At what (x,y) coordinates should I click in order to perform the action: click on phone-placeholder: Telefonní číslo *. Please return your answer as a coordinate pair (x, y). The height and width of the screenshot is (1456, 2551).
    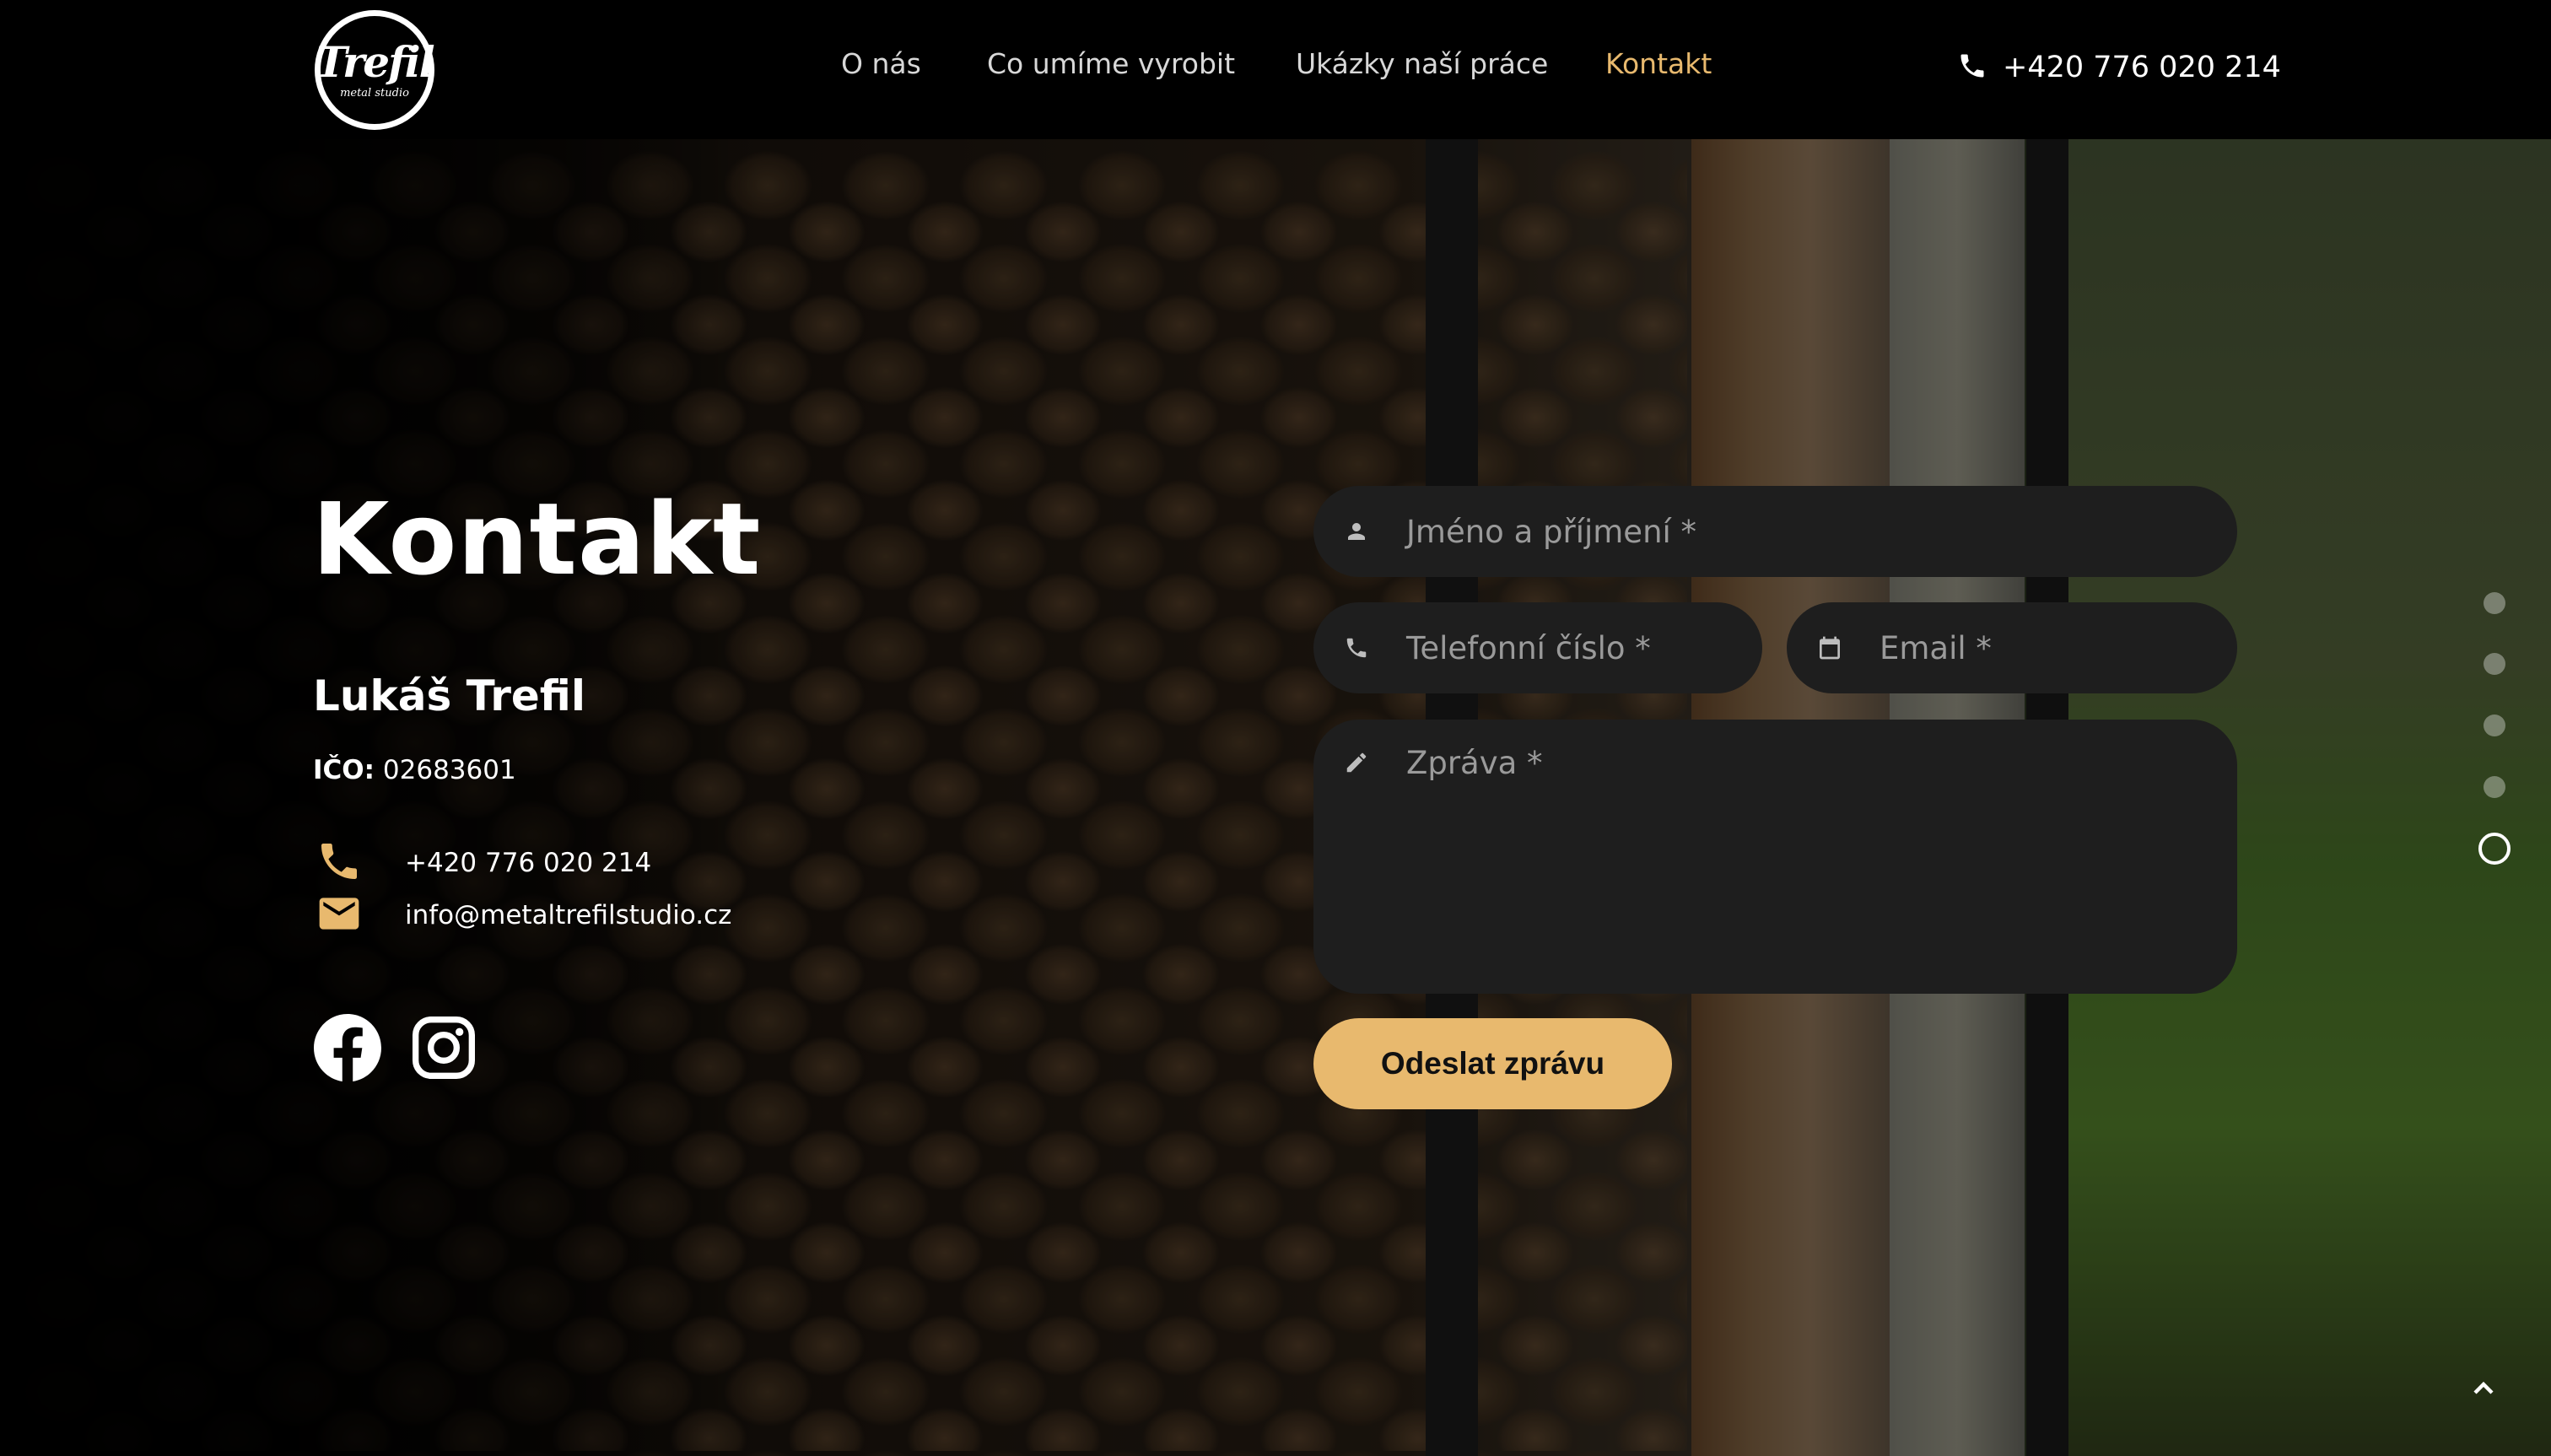
    Looking at the image, I should click on (1528, 647).